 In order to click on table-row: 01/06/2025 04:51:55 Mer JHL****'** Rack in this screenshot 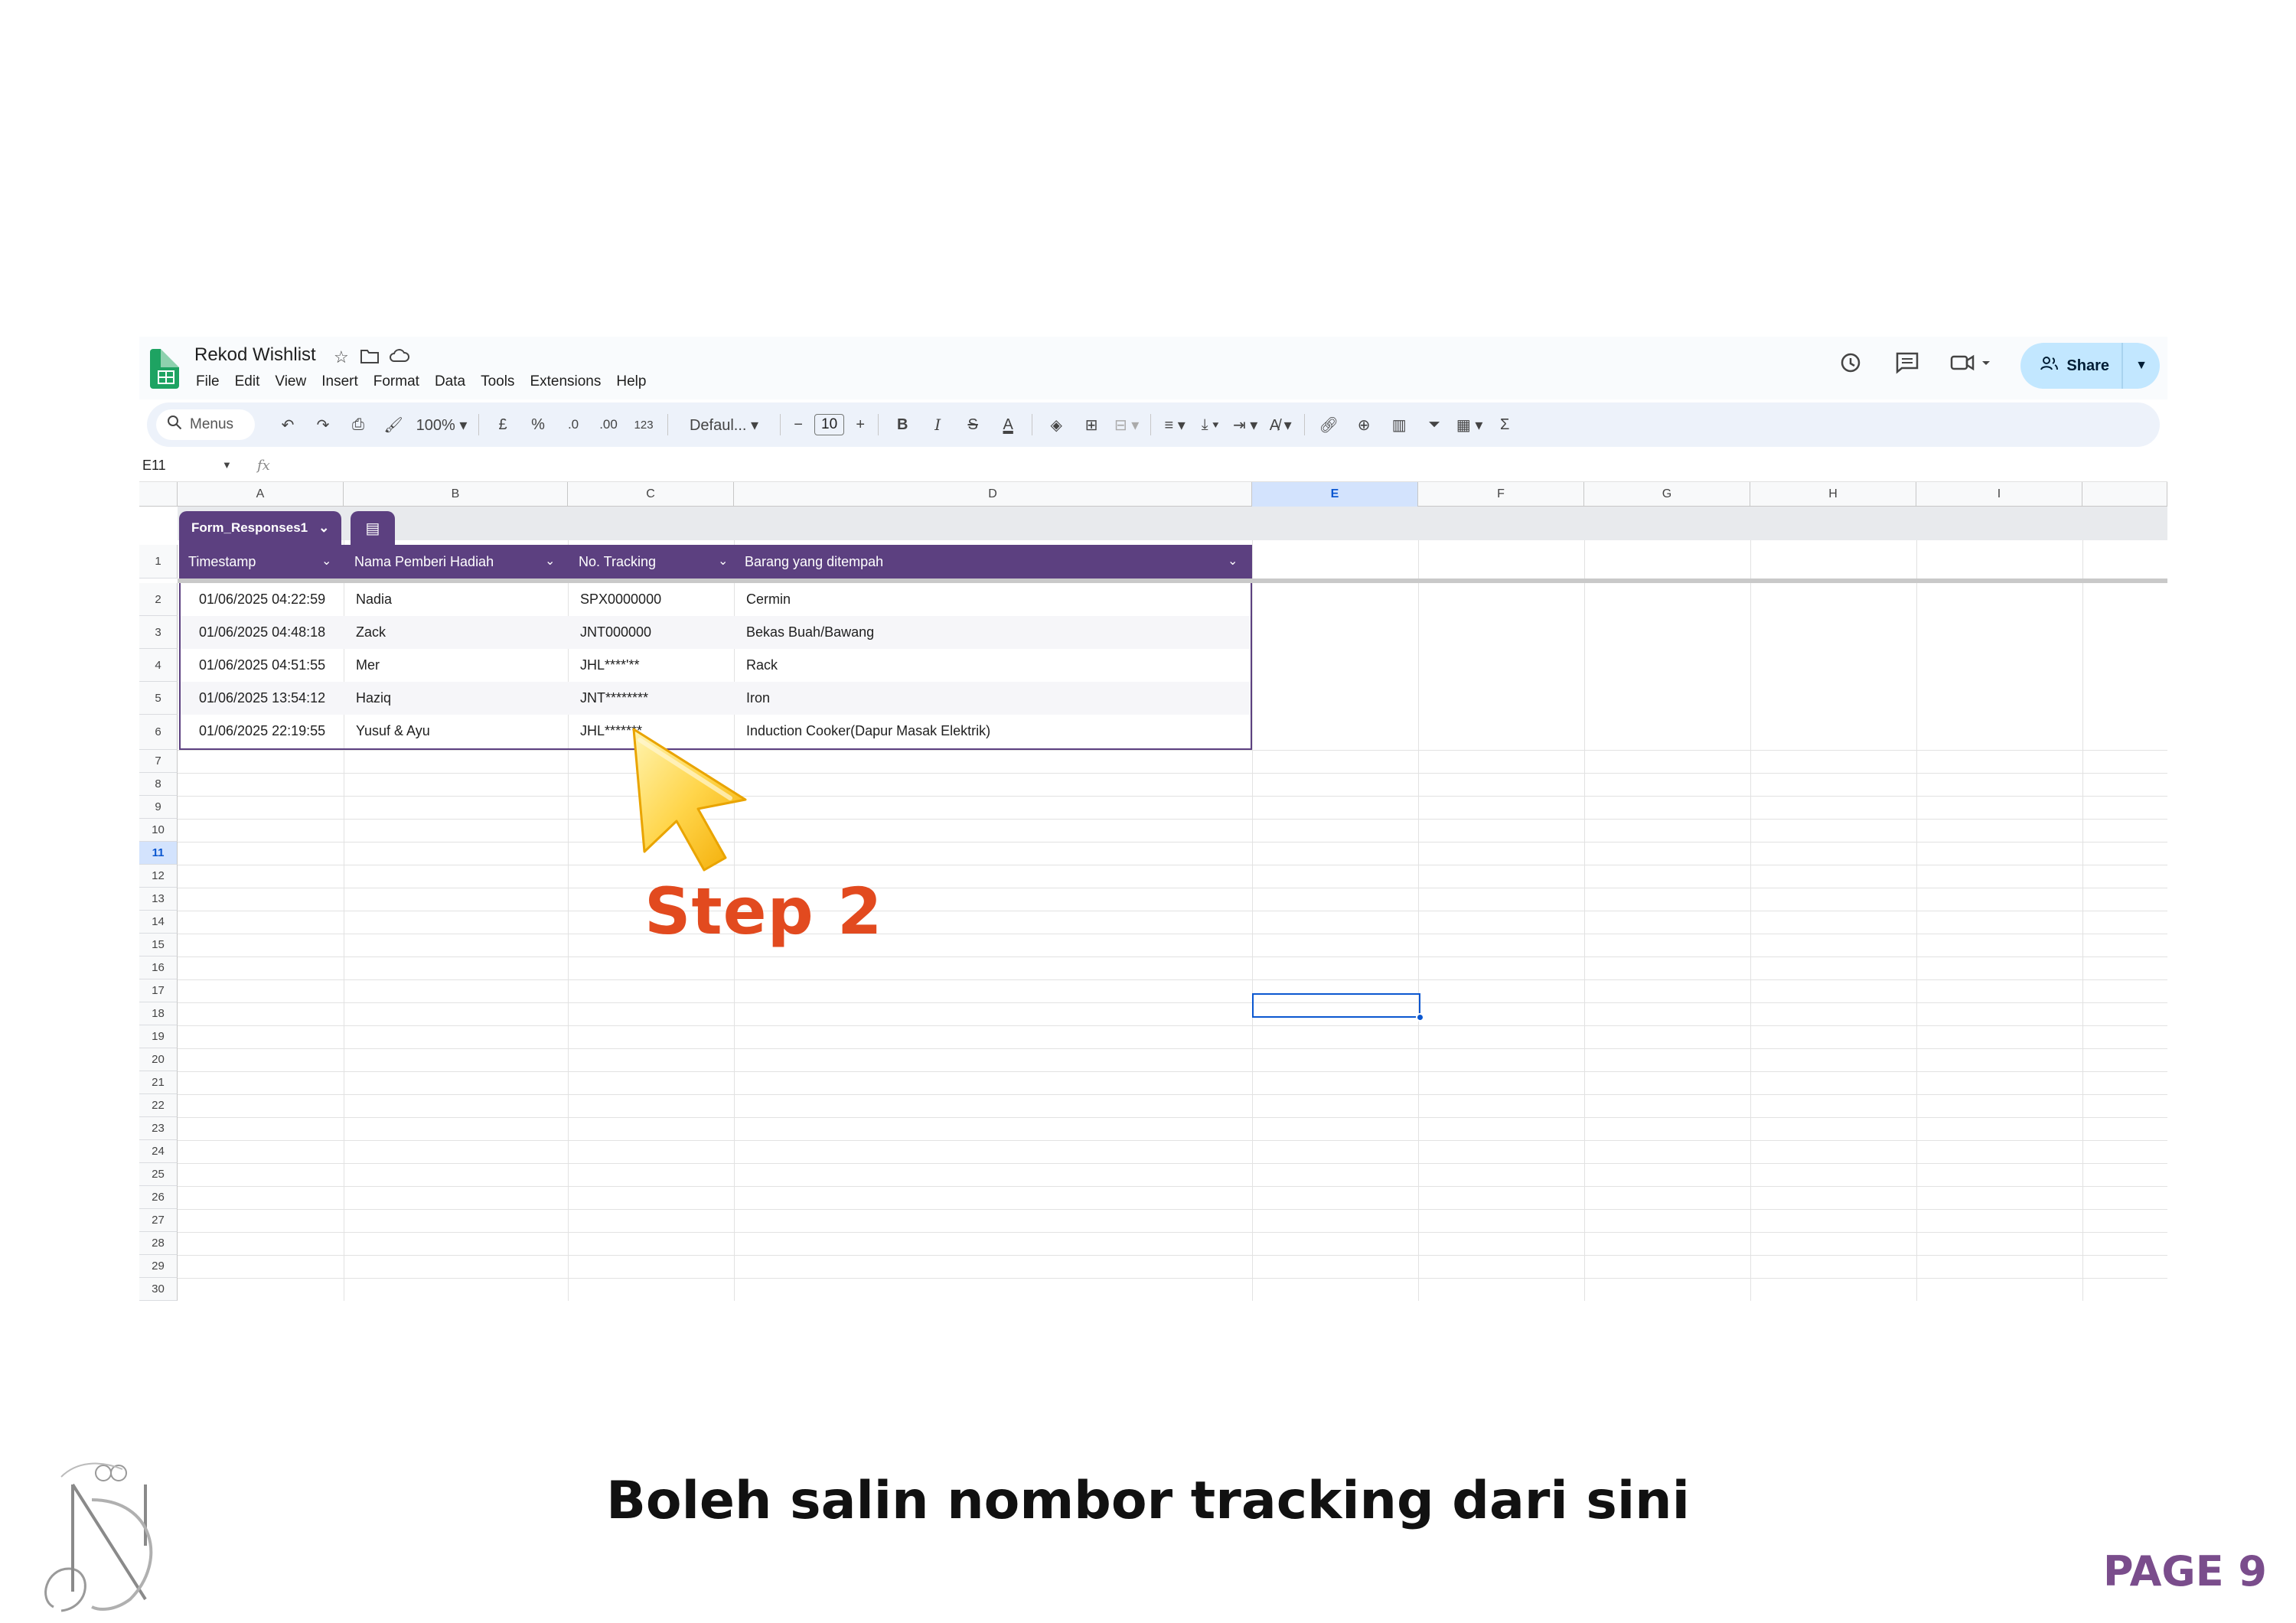, I will do `click(716, 666)`.